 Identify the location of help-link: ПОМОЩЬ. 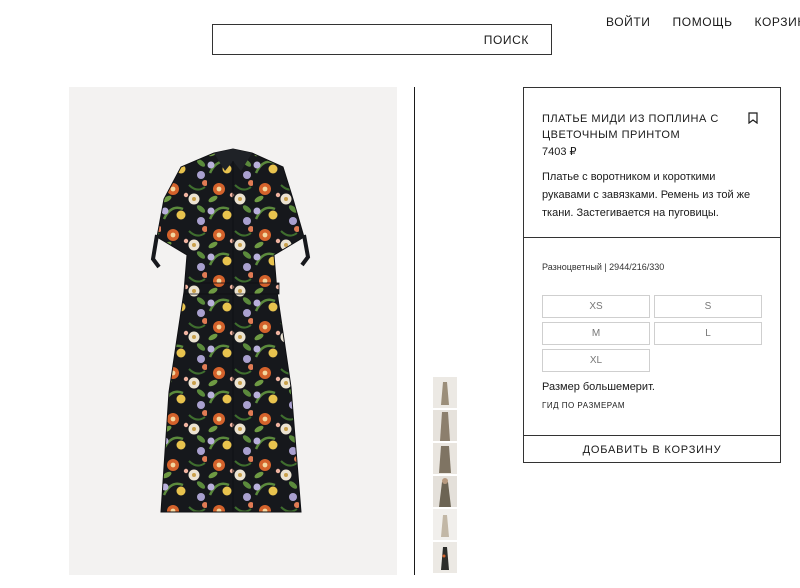
(703, 22).